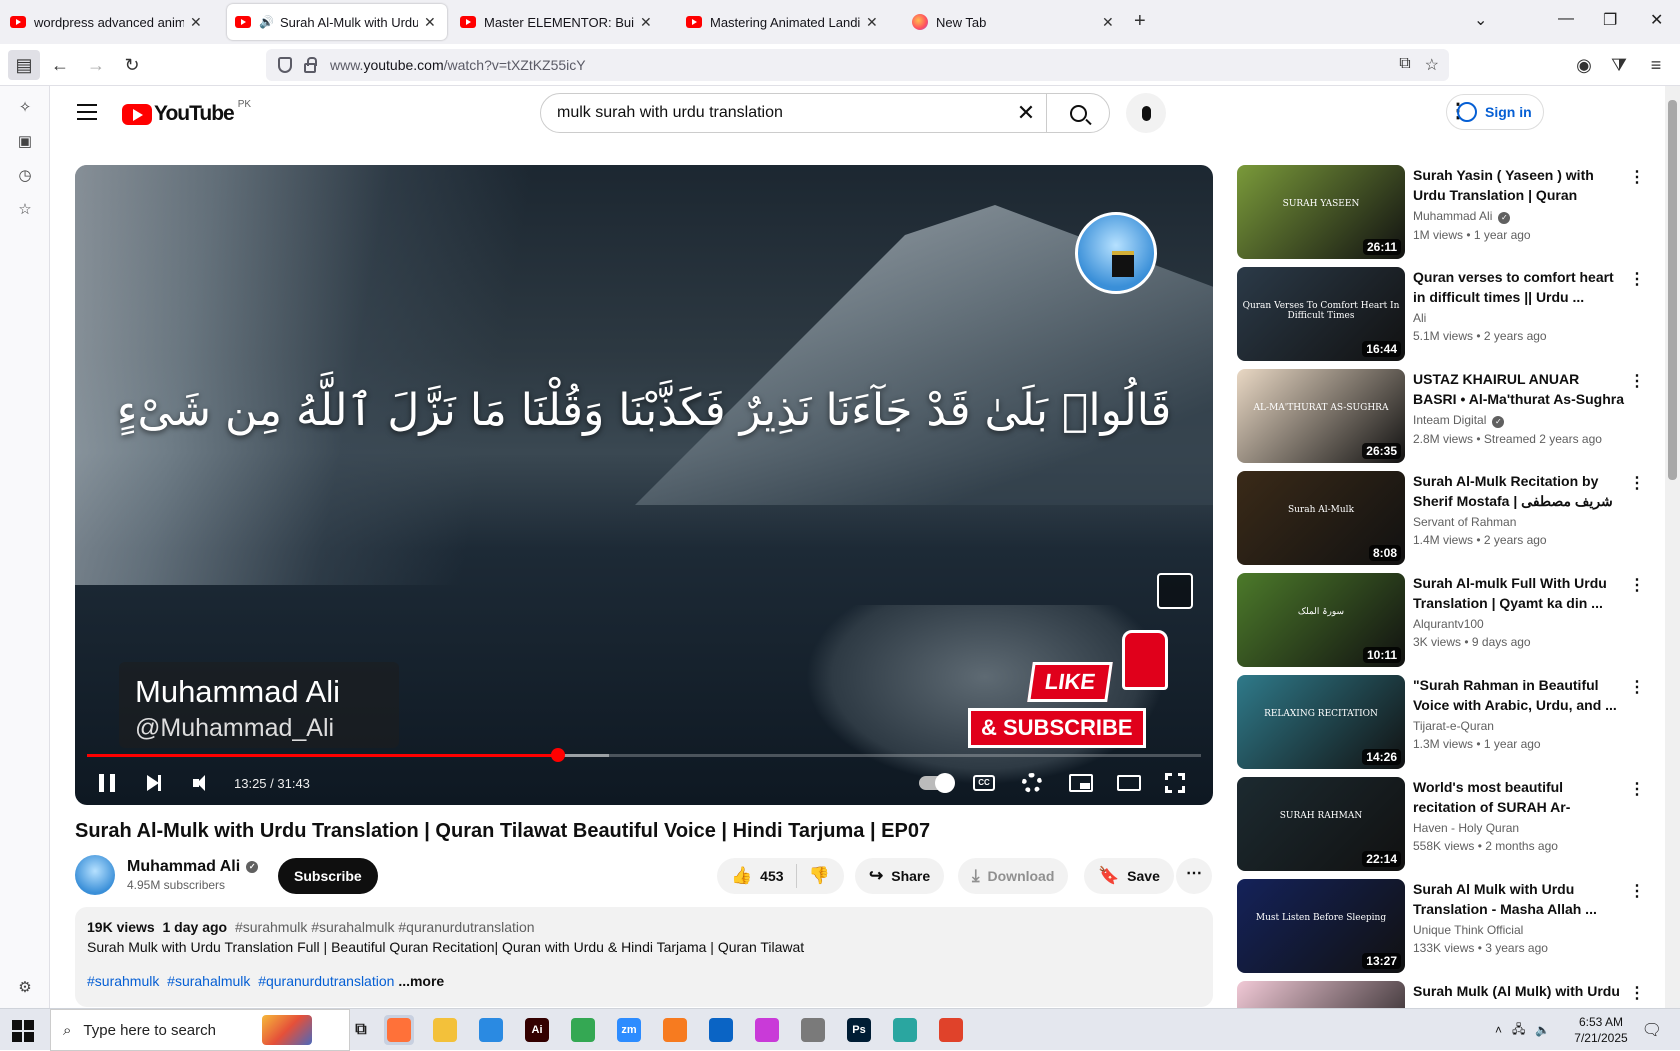 Image resolution: width=1680 pixels, height=1051 pixels. I want to click on guide-menu-icon, so click(87, 112).